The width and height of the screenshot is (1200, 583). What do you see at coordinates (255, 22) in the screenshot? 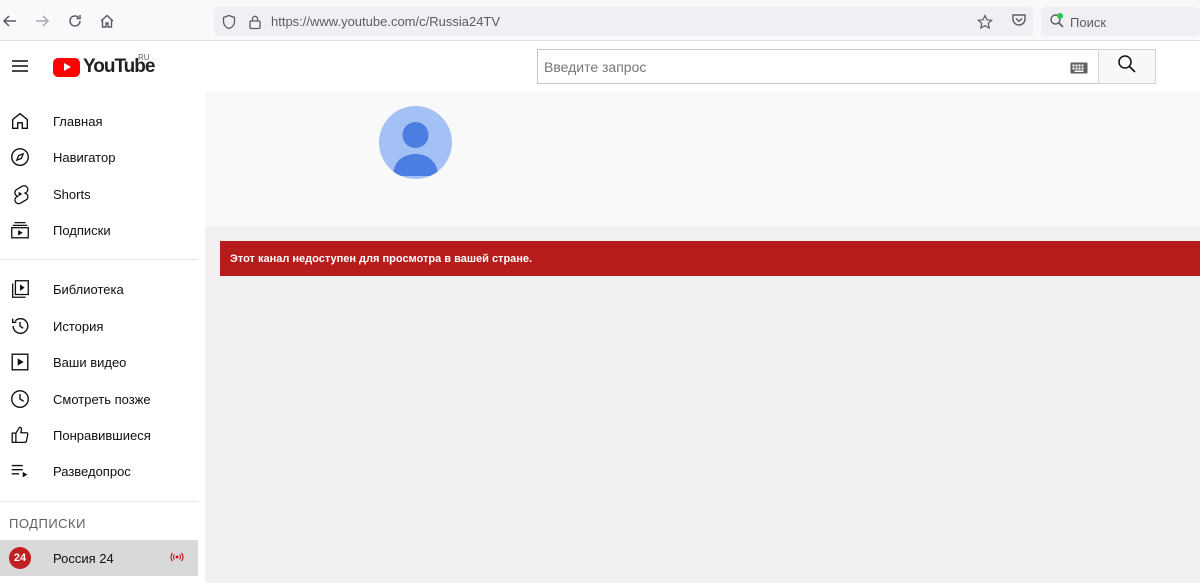
I see `lock-icon` at bounding box center [255, 22].